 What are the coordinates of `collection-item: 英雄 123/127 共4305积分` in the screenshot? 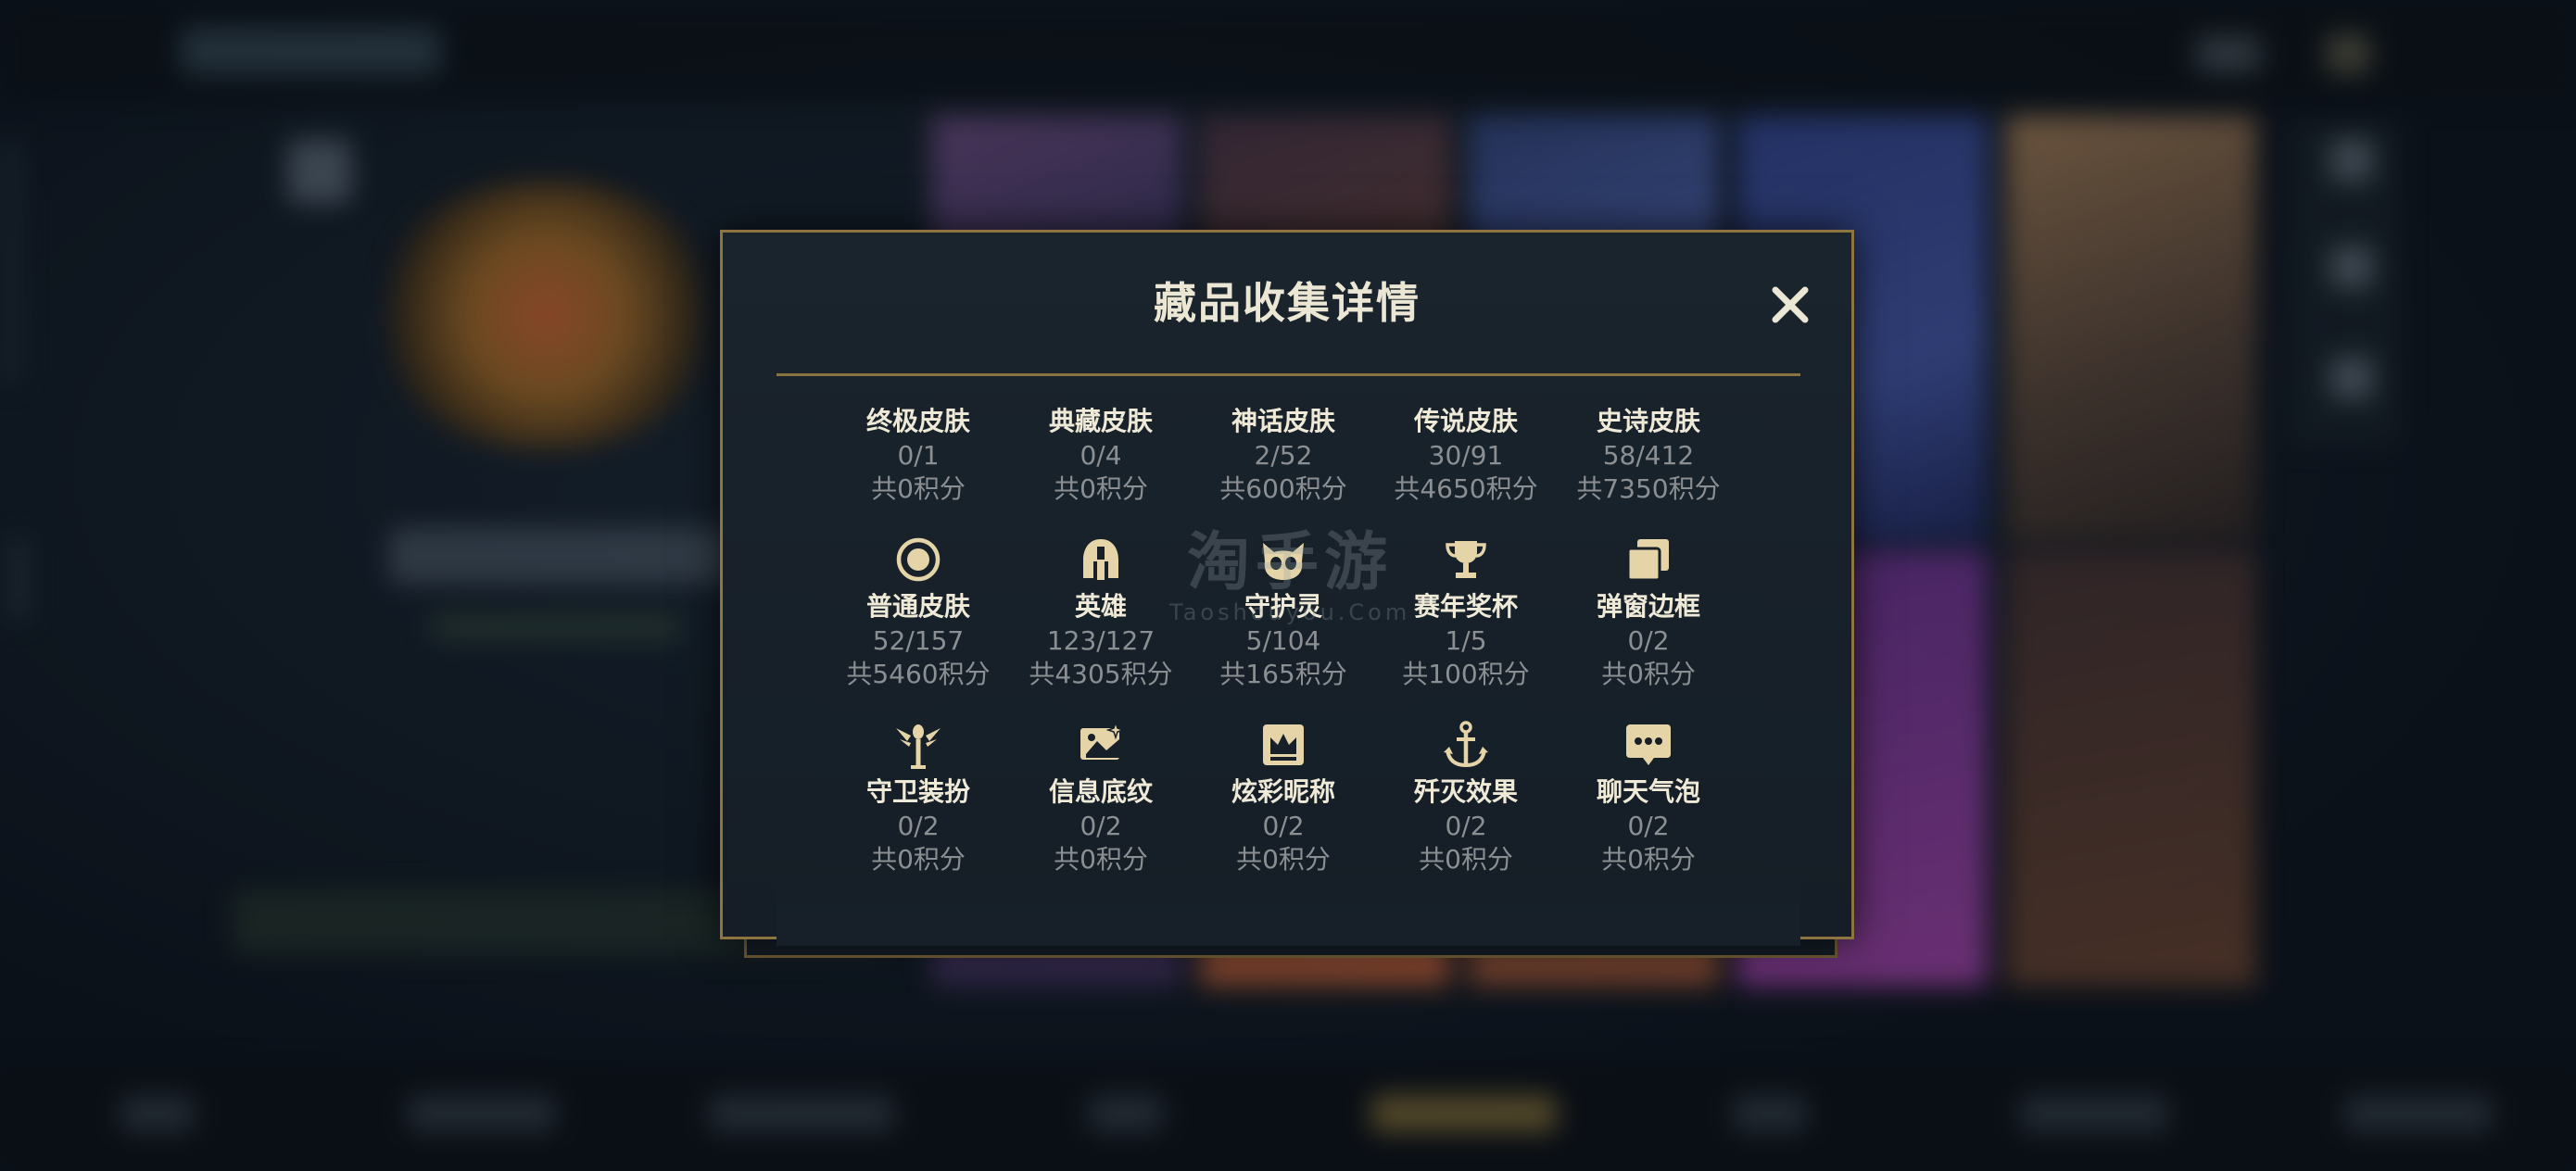 It's located at (1100, 613).